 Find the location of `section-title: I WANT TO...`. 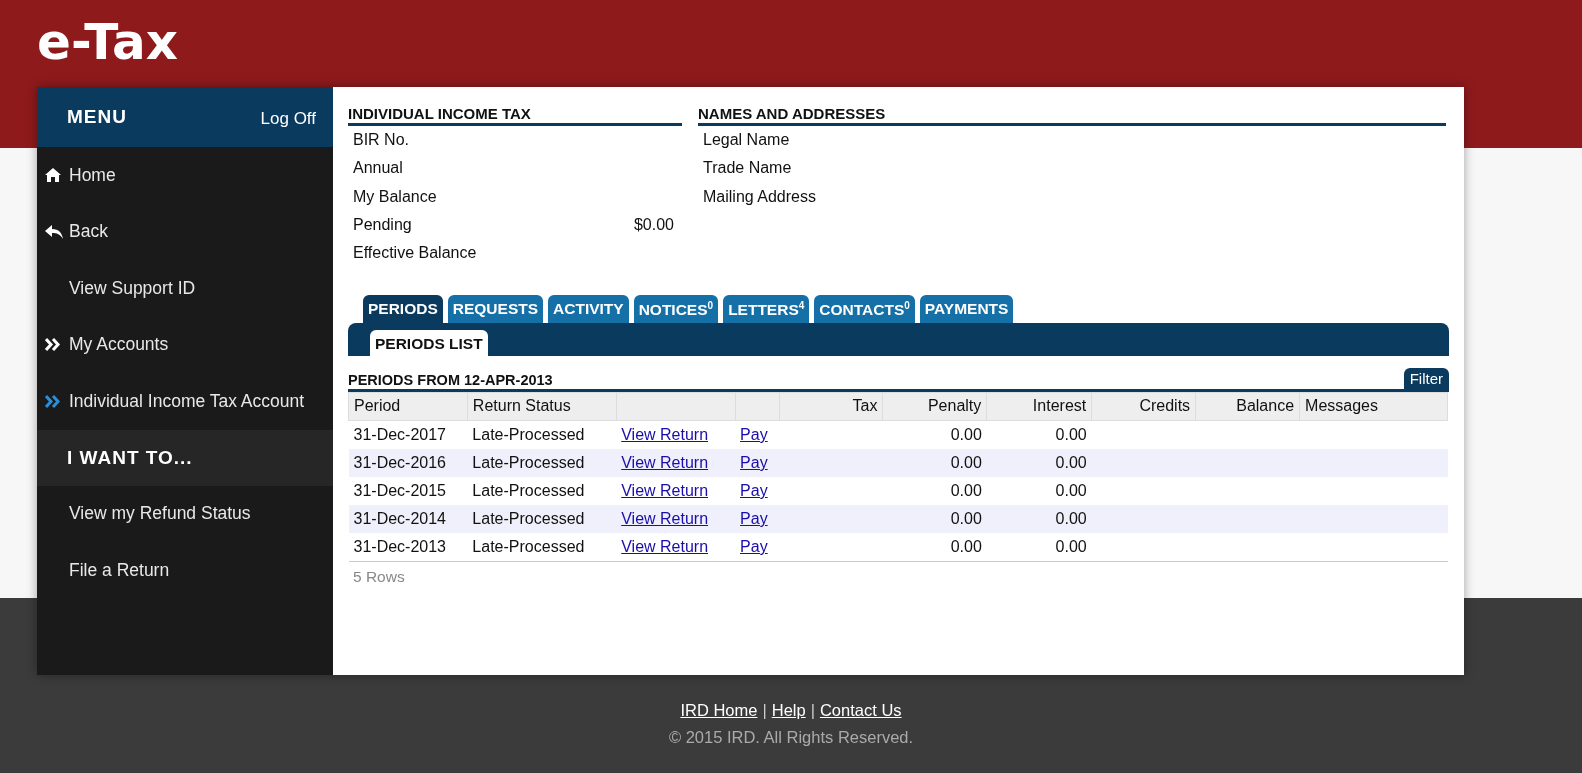

section-title: I WANT TO... is located at coordinates (130, 457).